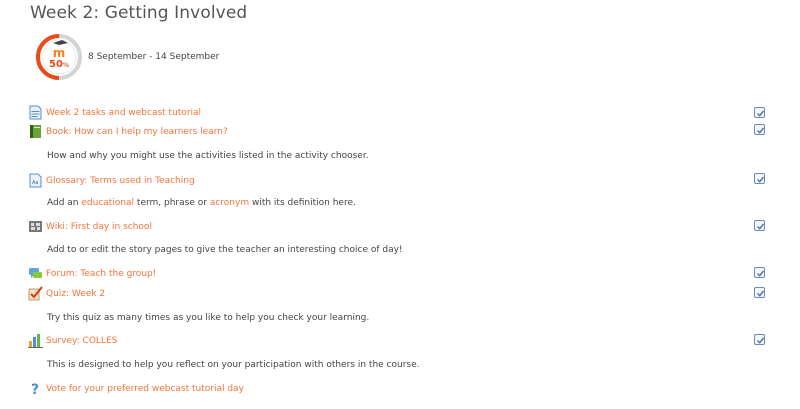  Describe the element at coordinates (101, 274) in the screenshot. I see `activity-link: Forum: Teach the group!` at that location.